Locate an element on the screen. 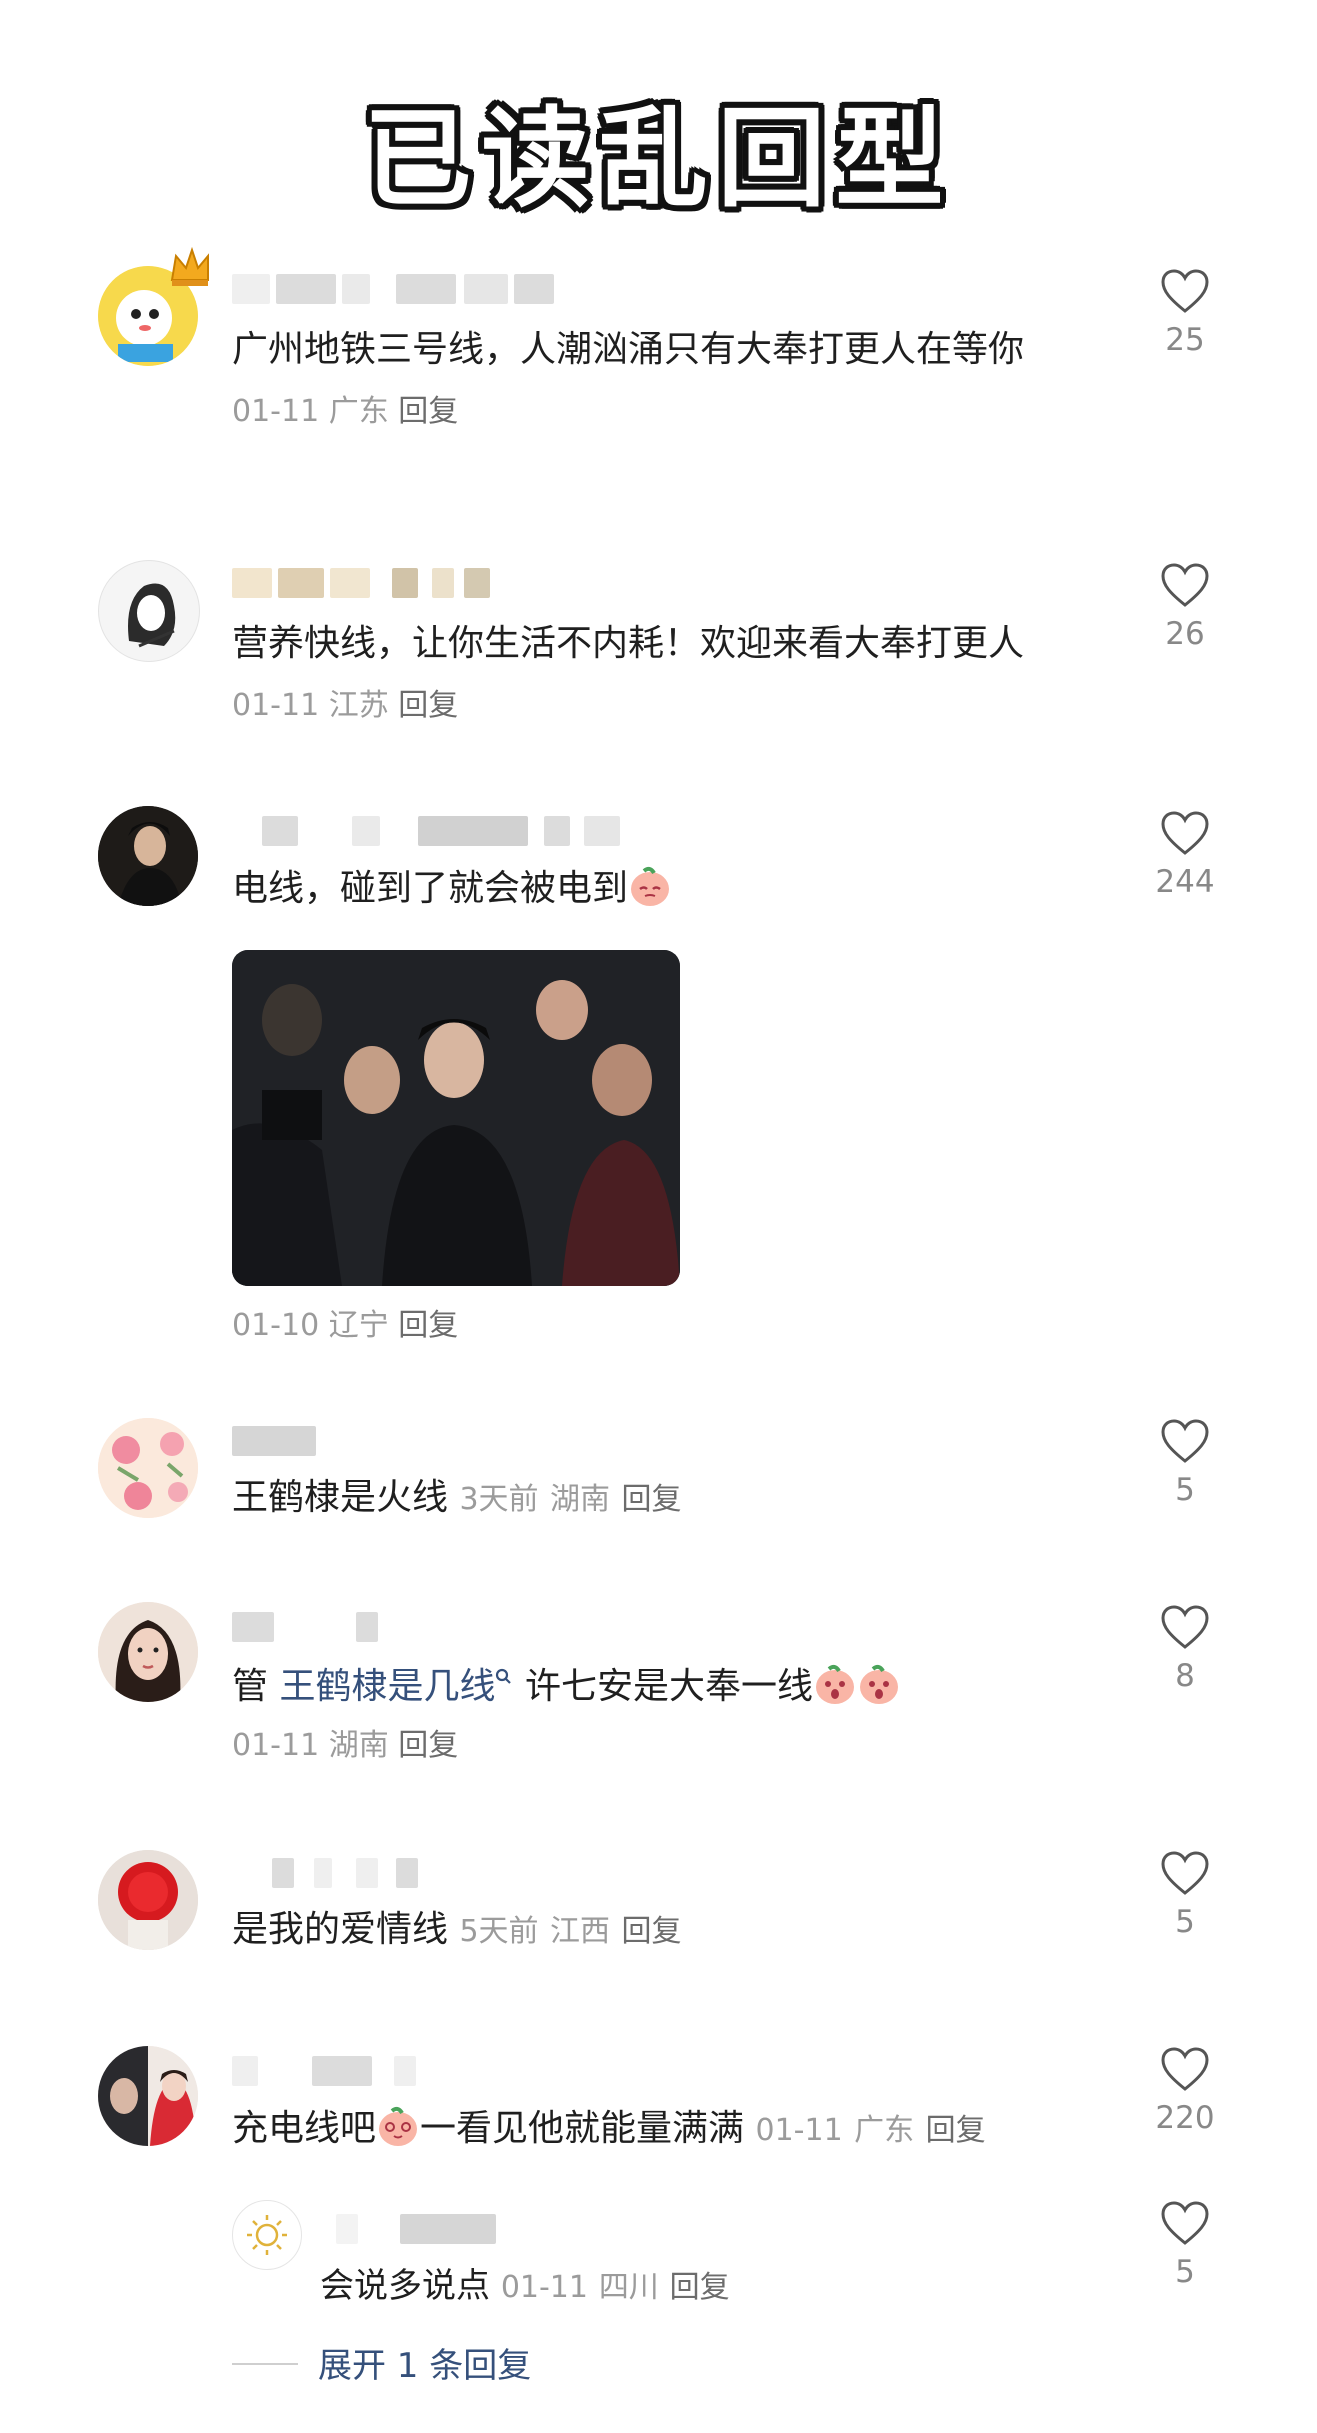  search-icon is located at coordinates (504, 1676).